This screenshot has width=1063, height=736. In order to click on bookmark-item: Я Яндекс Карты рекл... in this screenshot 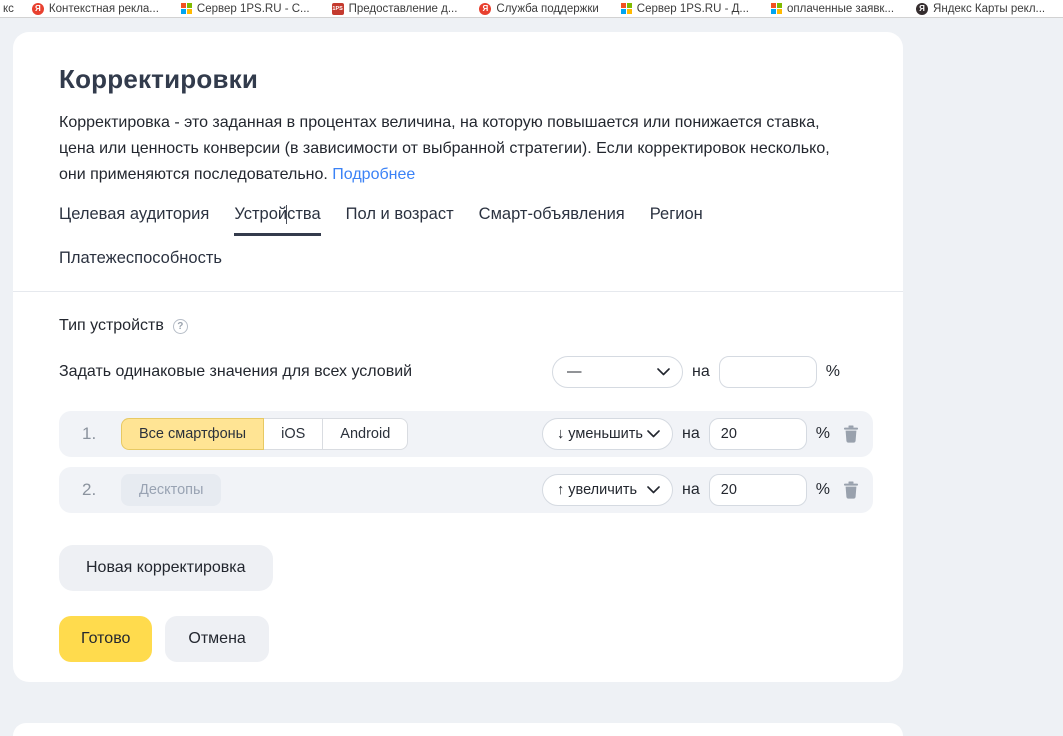, I will do `click(981, 8)`.